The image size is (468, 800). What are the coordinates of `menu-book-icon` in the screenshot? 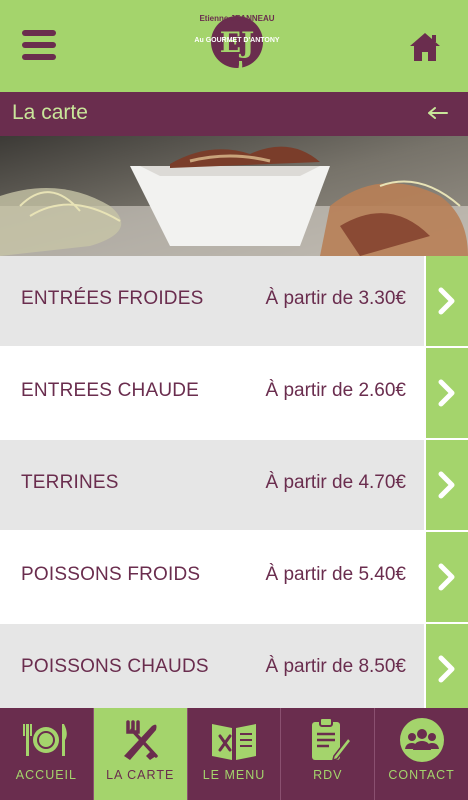 It's located at (234, 740).